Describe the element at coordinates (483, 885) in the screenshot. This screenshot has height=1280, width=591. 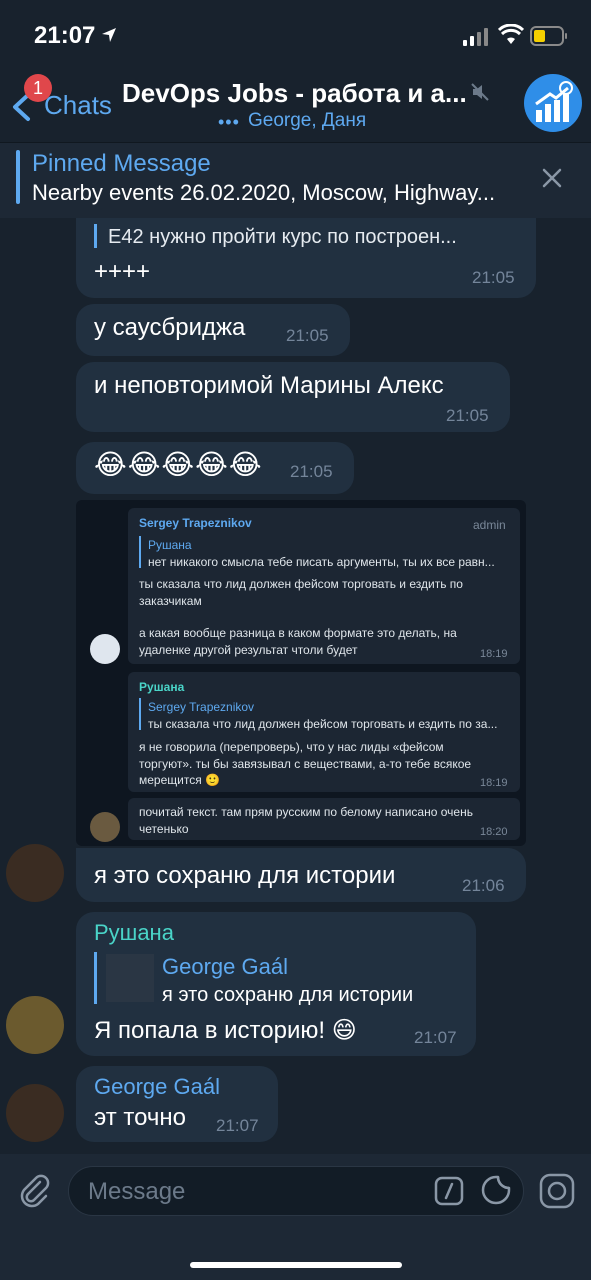
I see `message-time: 21:06` at that location.